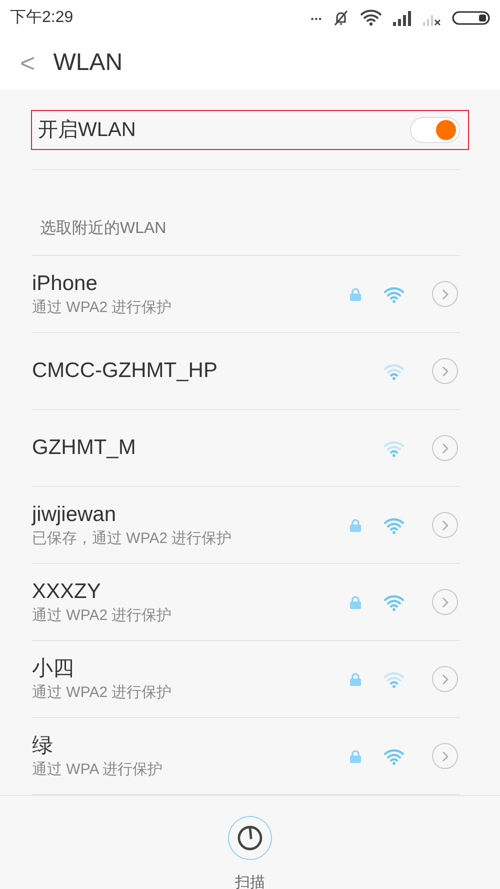 The image size is (500, 889). What do you see at coordinates (402, 18) in the screenshot?
I see `signal-icon` at bounding box center [402, 18].